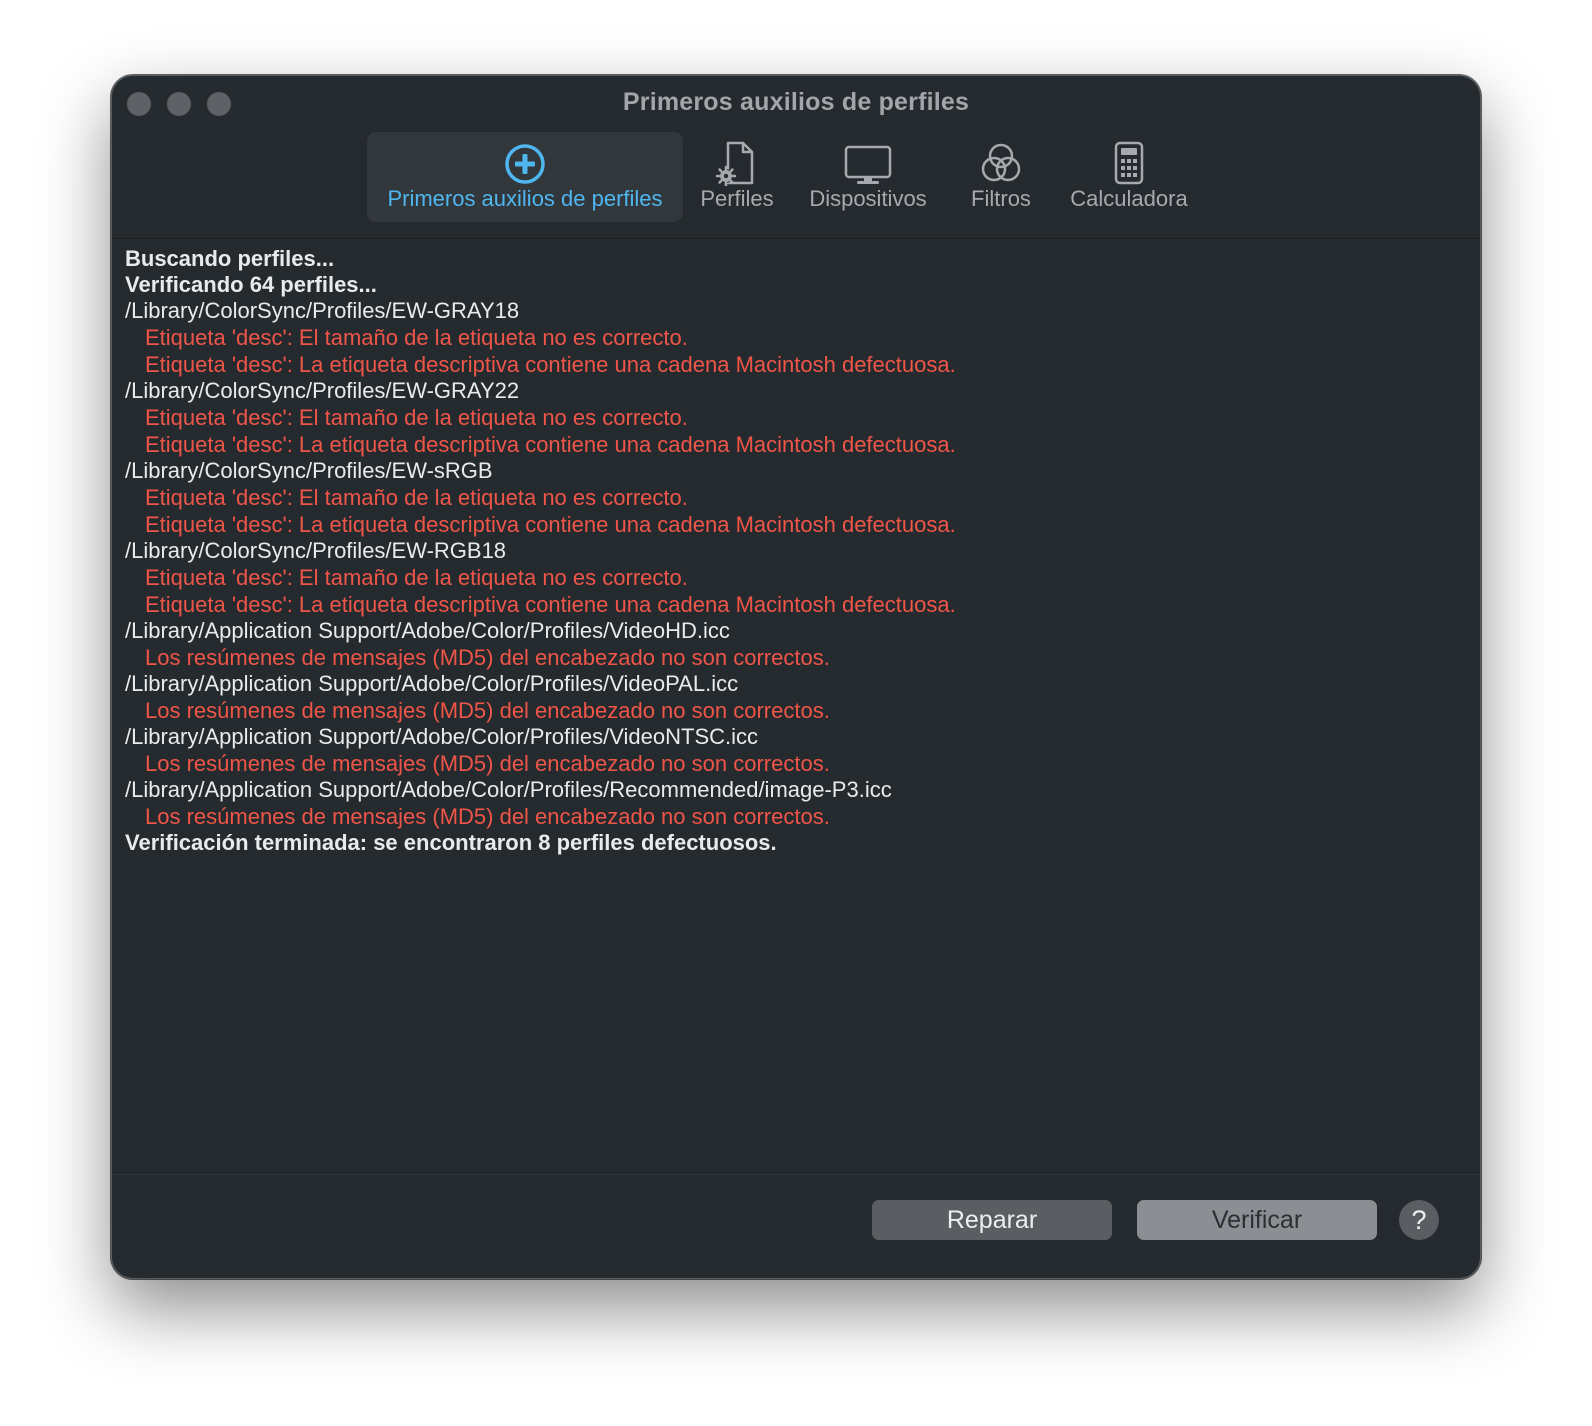  I want to click on display-icon, so click(868, 164).